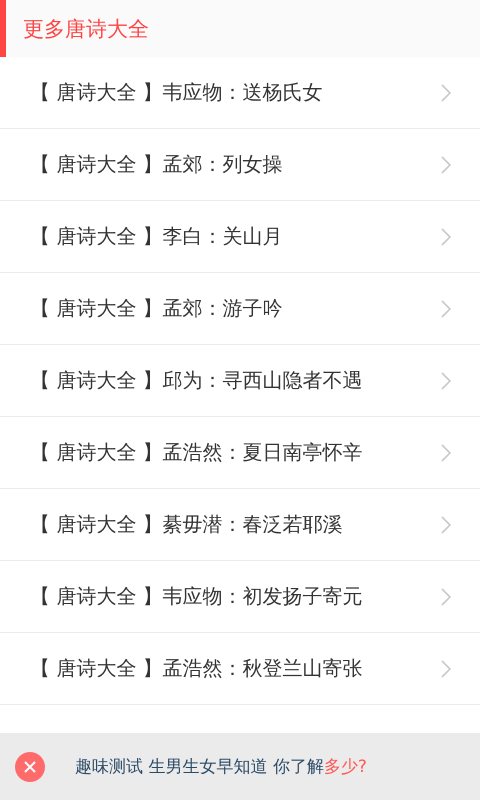  I want to click on close-icon, so click(30, 767).